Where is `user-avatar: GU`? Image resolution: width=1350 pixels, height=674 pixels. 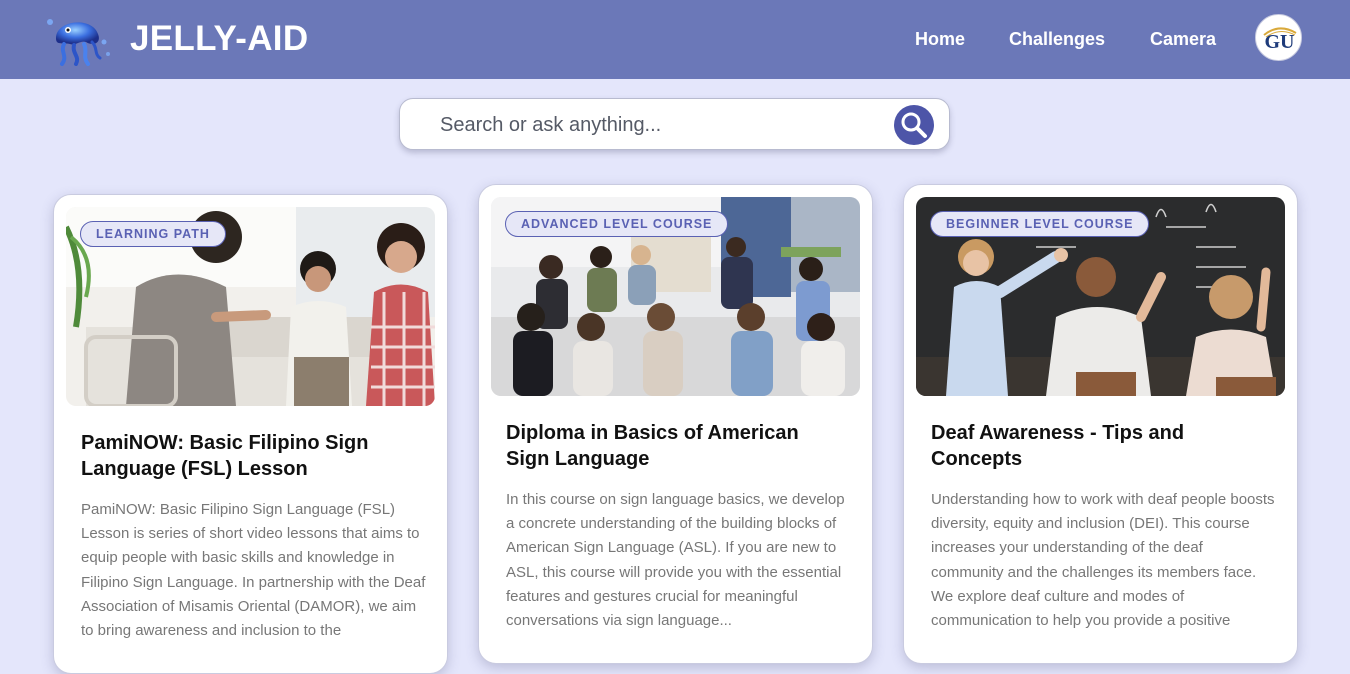 user-avatar: GU is located at coordinates (1278, 37).